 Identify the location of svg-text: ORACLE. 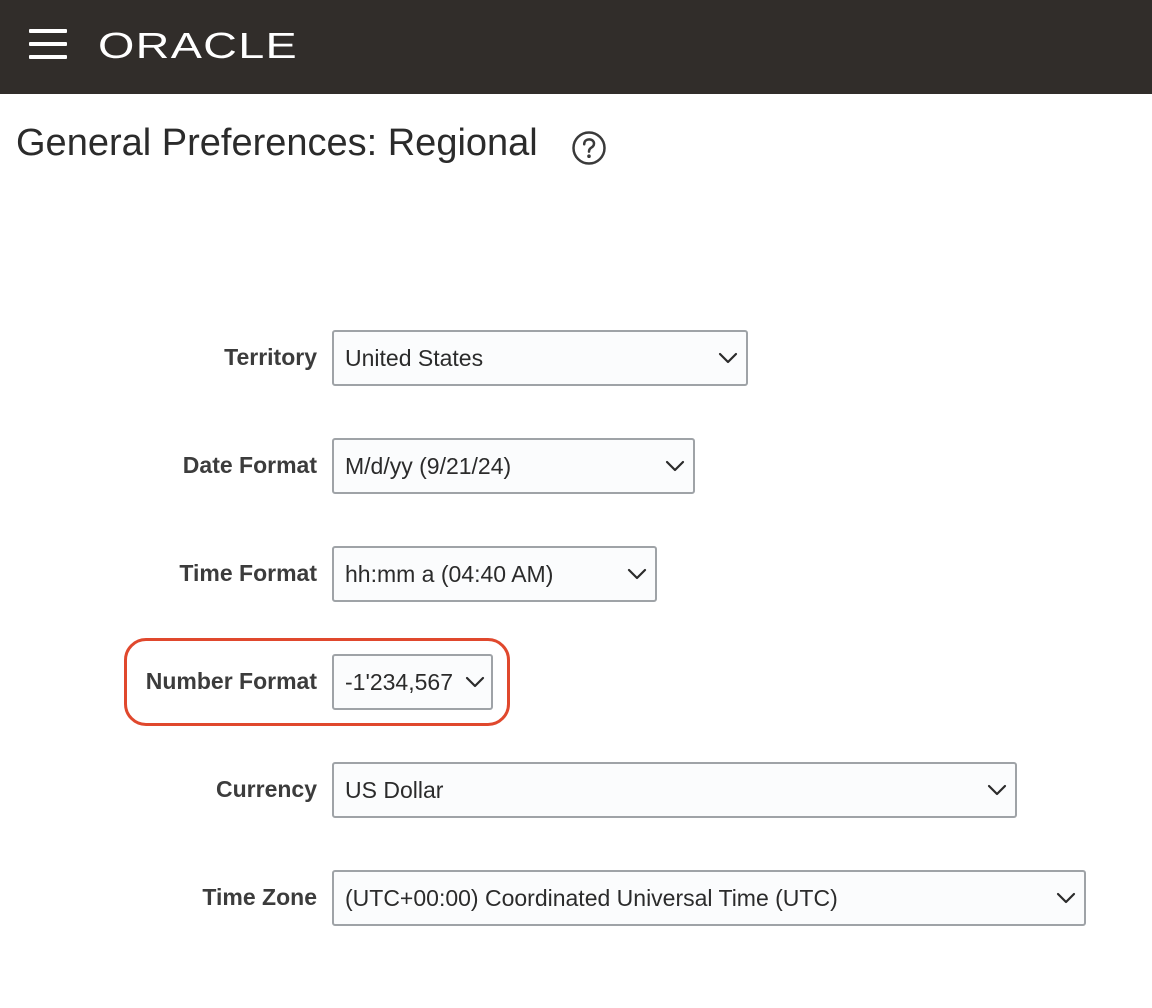
(198, 46).